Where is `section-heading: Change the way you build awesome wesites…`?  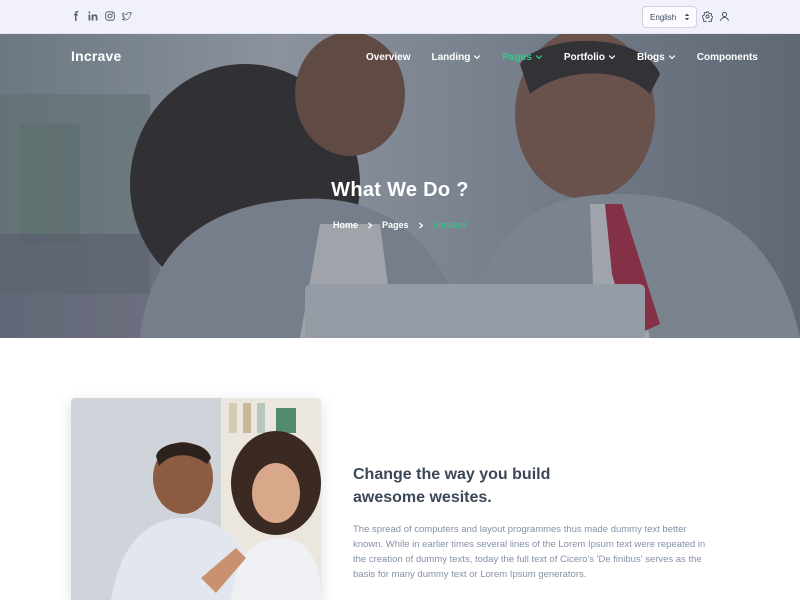
section-heading: Change the way you build awesome wesites… is located at coordinates (503, 486).